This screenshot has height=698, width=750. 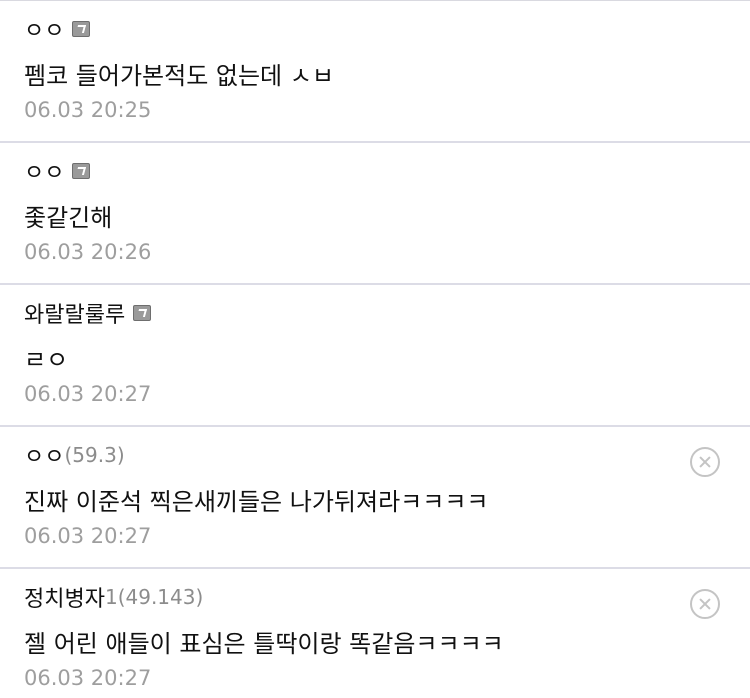 I want to click on comment-date: 06.03 20:26, so click(x=88, y=252).